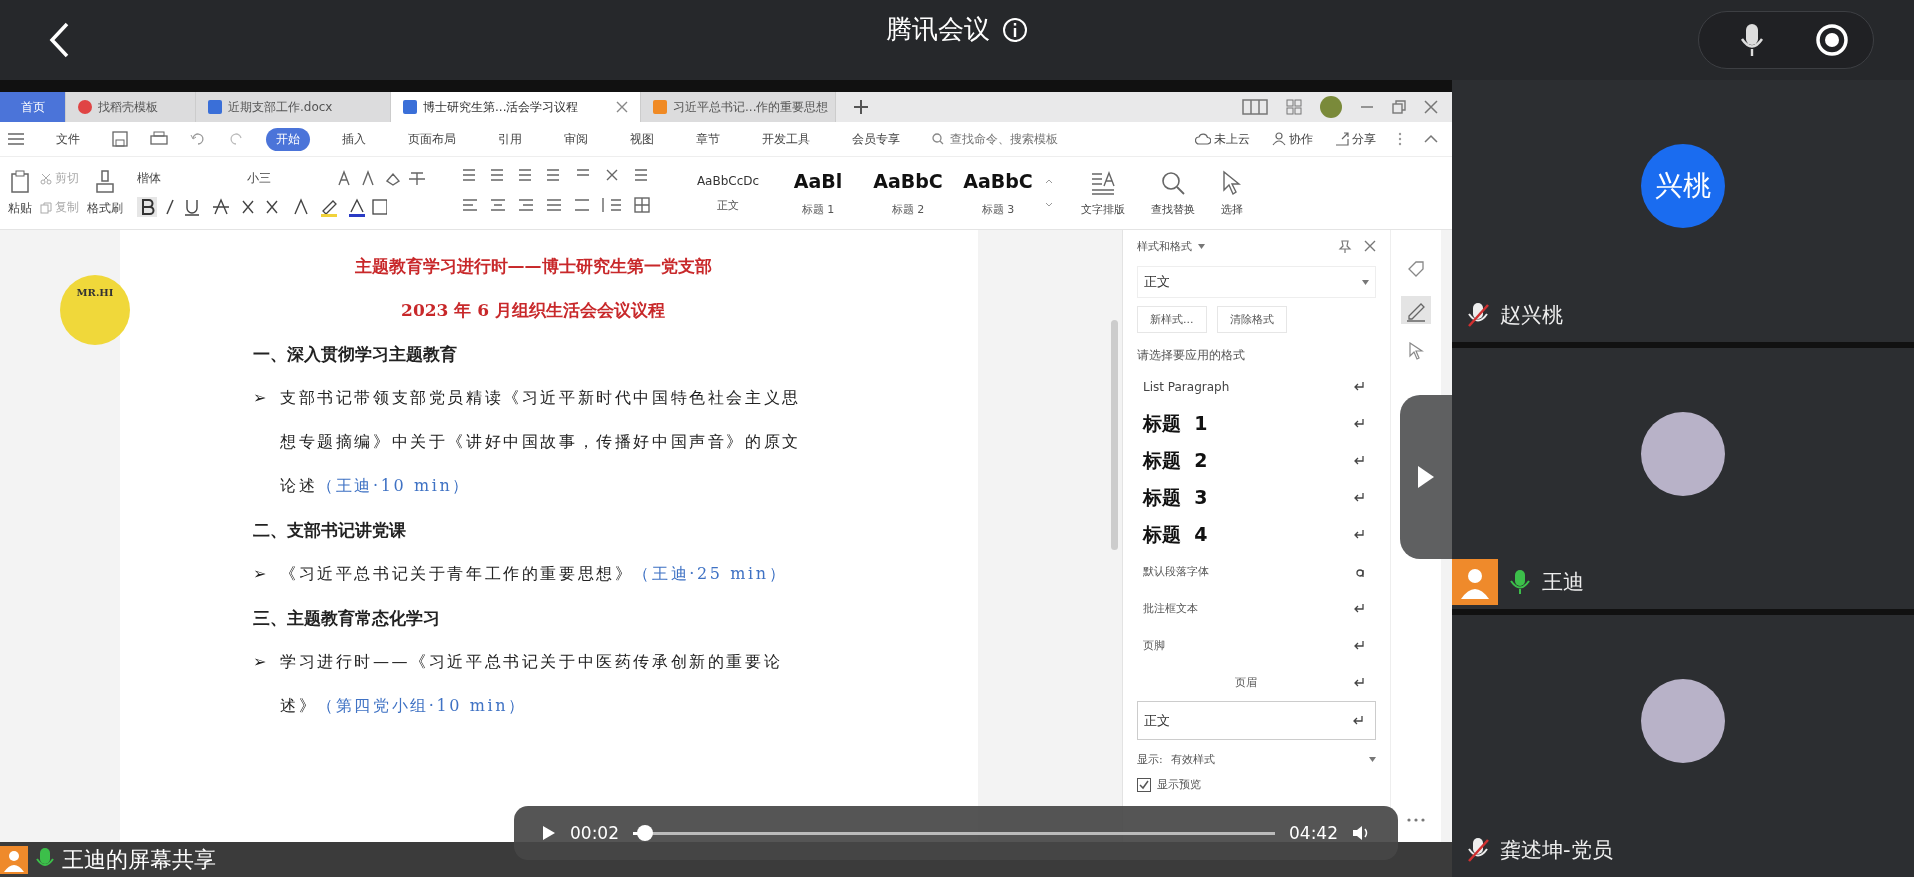 The height and width of the screenshot is (877, 1914). Describe the element at coordinates (432, 139) in the screenshot. I see `ribbon-tab: 页面布局` at that location.